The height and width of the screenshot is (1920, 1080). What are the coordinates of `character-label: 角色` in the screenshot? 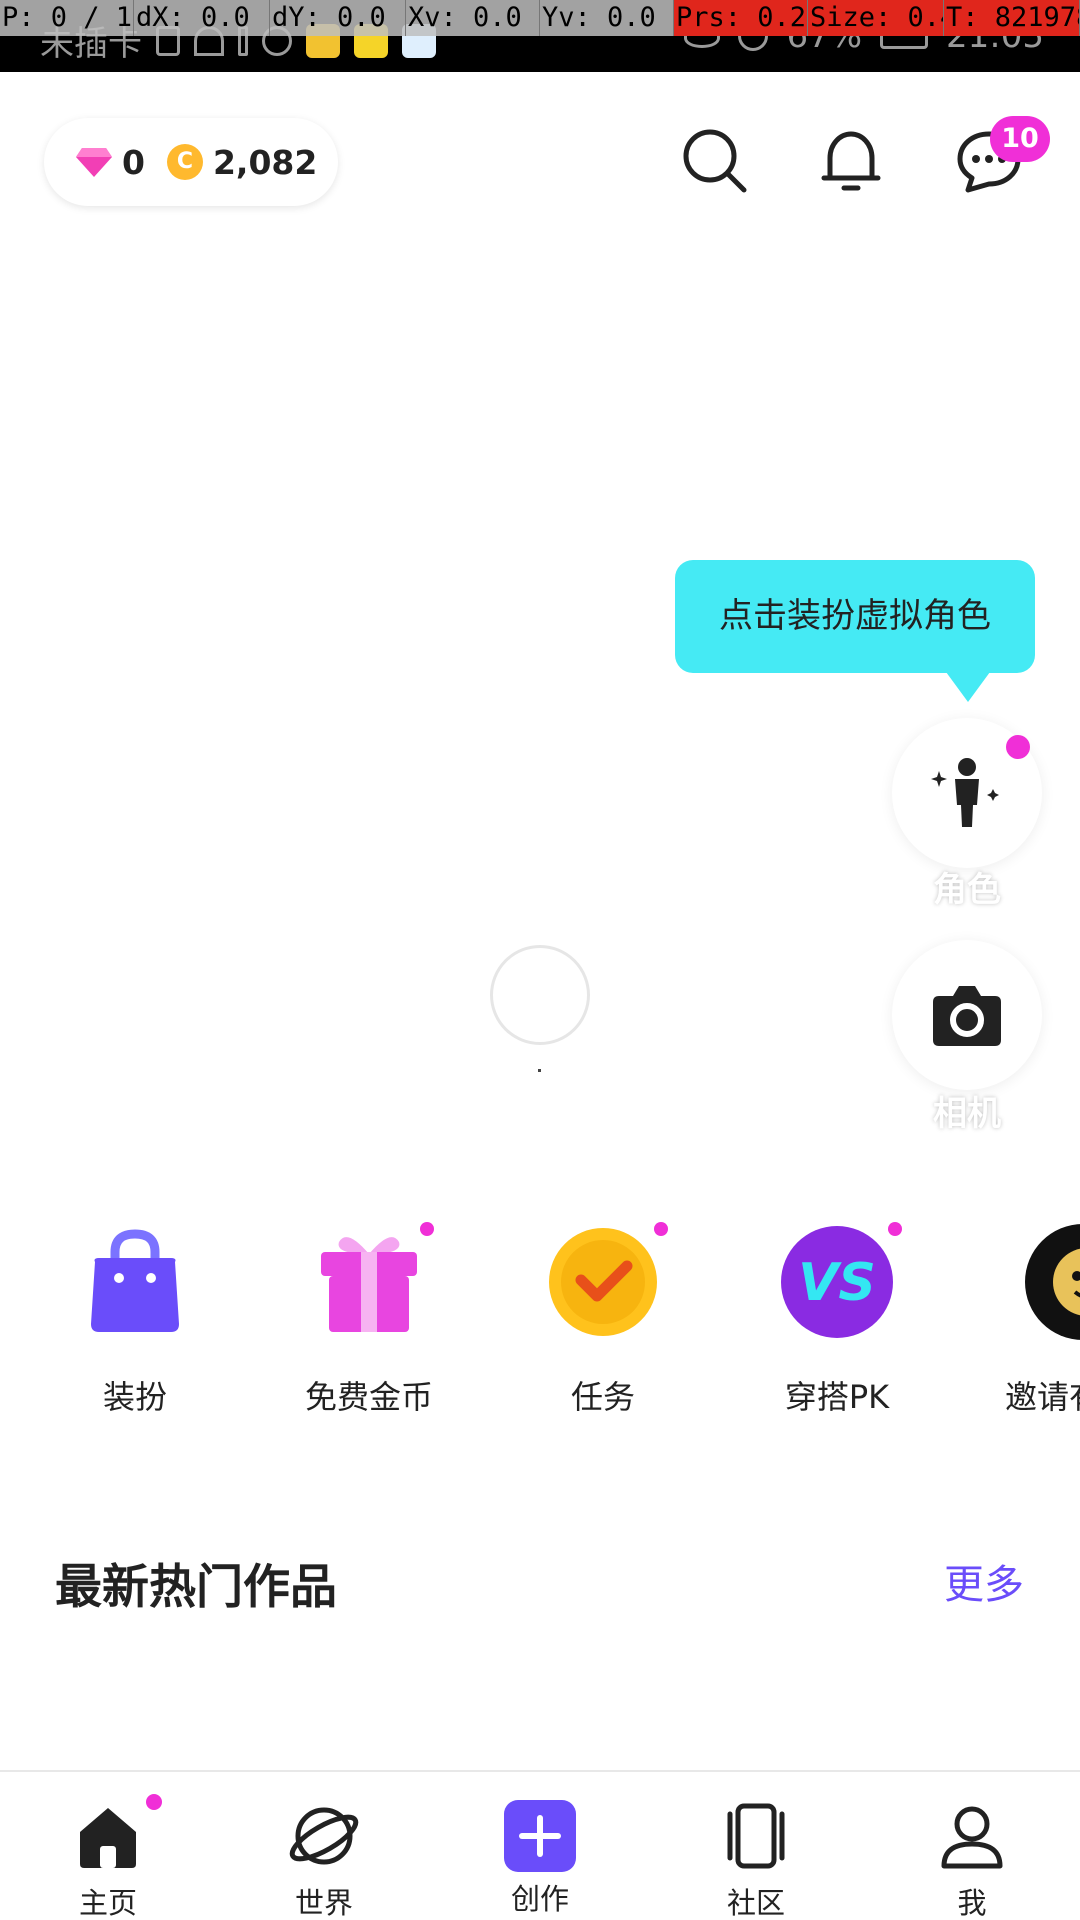 It's located at (967, 890).